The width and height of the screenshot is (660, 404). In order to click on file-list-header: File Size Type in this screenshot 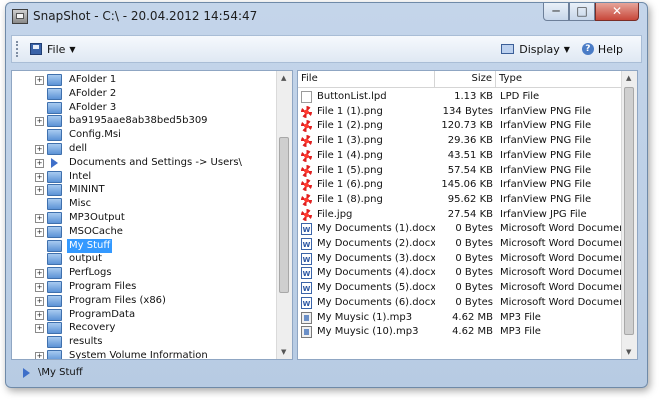, I will do `click(460, 79)`.